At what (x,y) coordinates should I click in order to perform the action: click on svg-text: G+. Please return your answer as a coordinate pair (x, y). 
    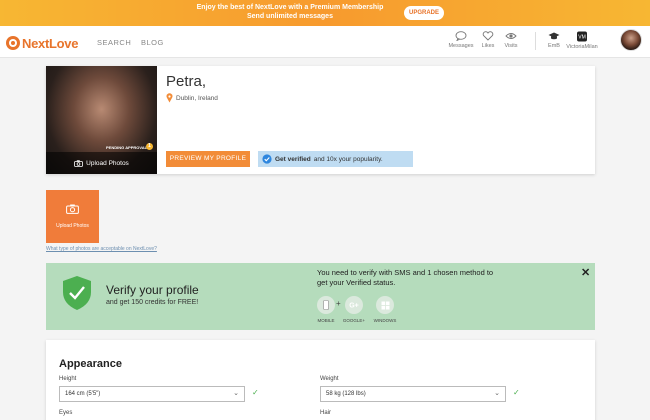
    Looking at the image, I should click on (354, 306).